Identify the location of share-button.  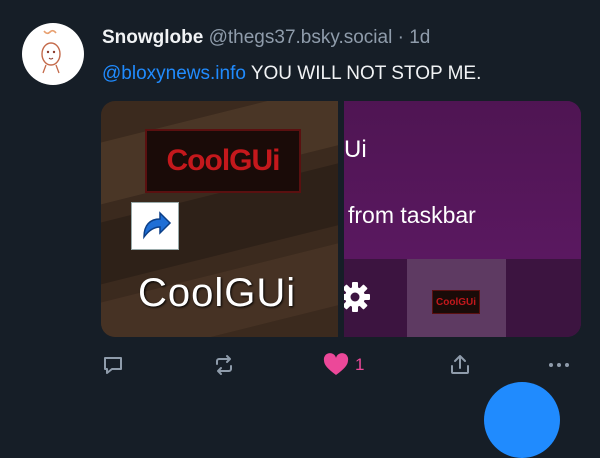
(460, 365).